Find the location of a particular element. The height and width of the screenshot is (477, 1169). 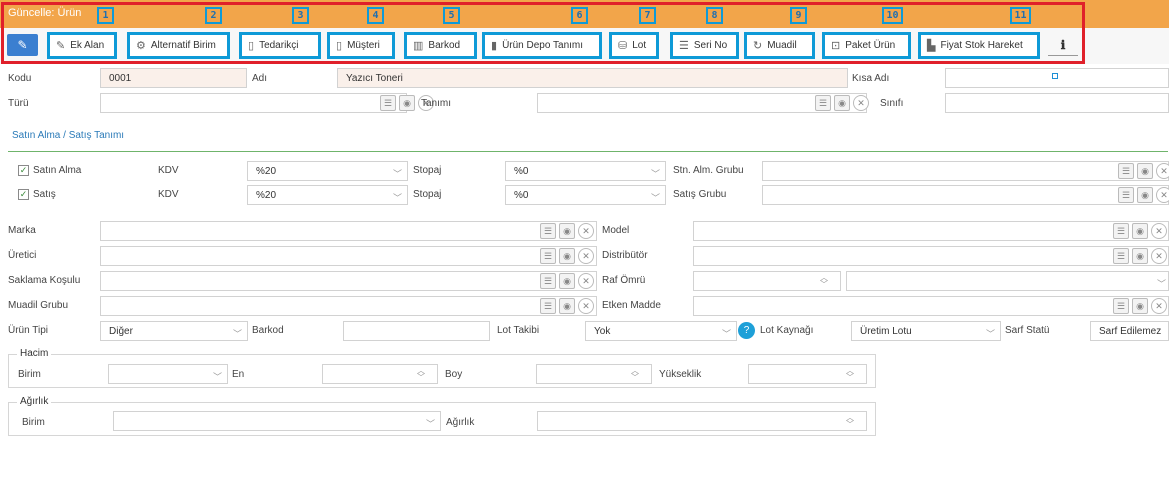

model-field is located at coordinates (931, 231).